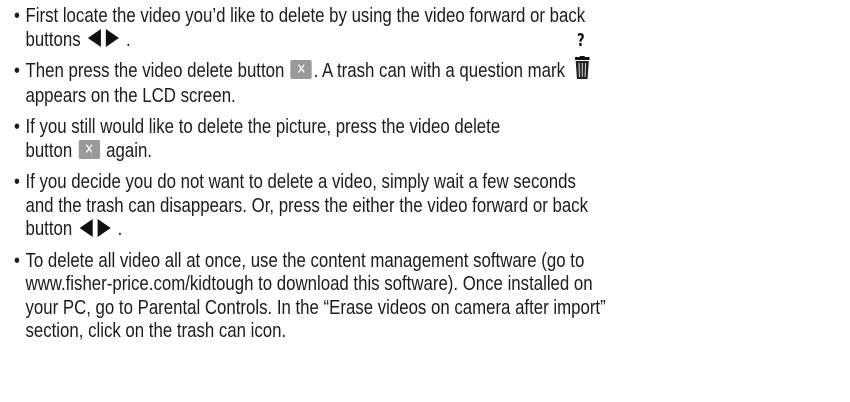 This screenshot has height=402, width=850. I want to click on instruction-text: again., so click(129, 150).